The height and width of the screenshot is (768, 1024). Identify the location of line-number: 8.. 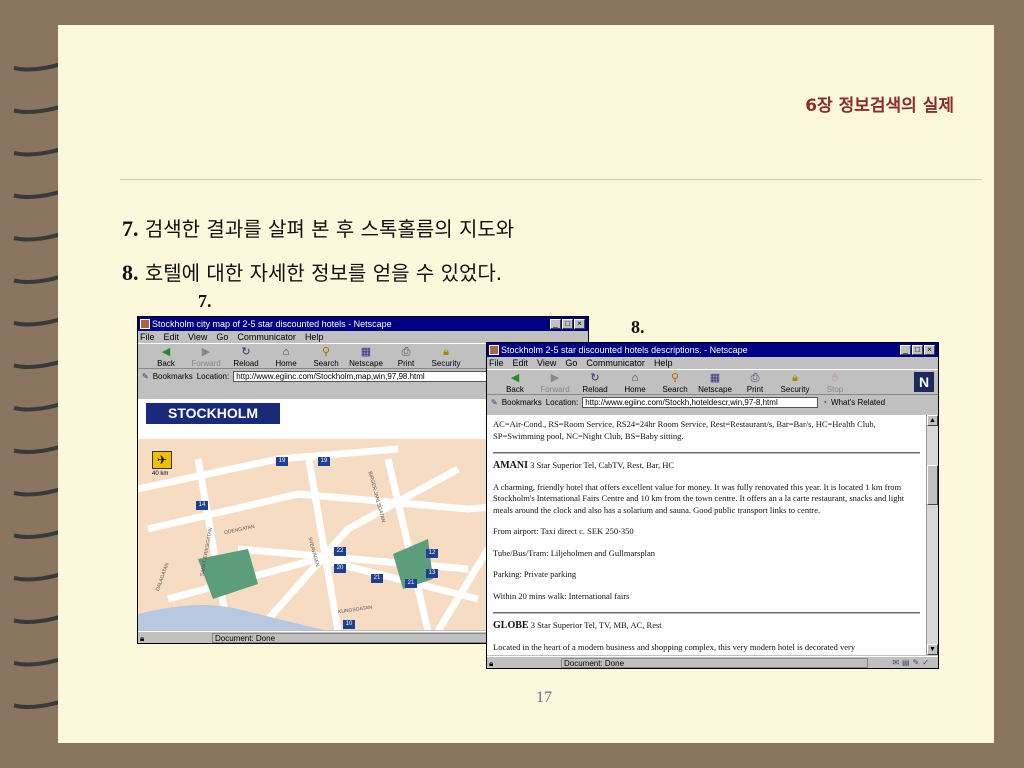
(130, 272).